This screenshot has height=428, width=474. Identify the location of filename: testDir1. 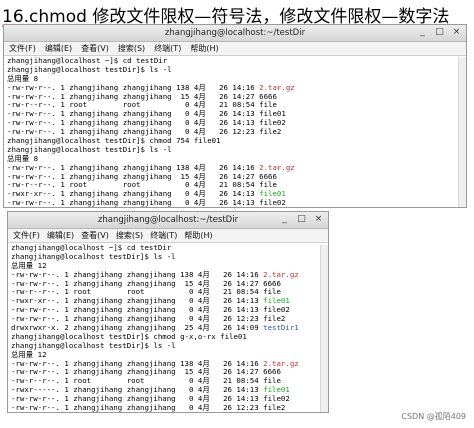
(281, 328).